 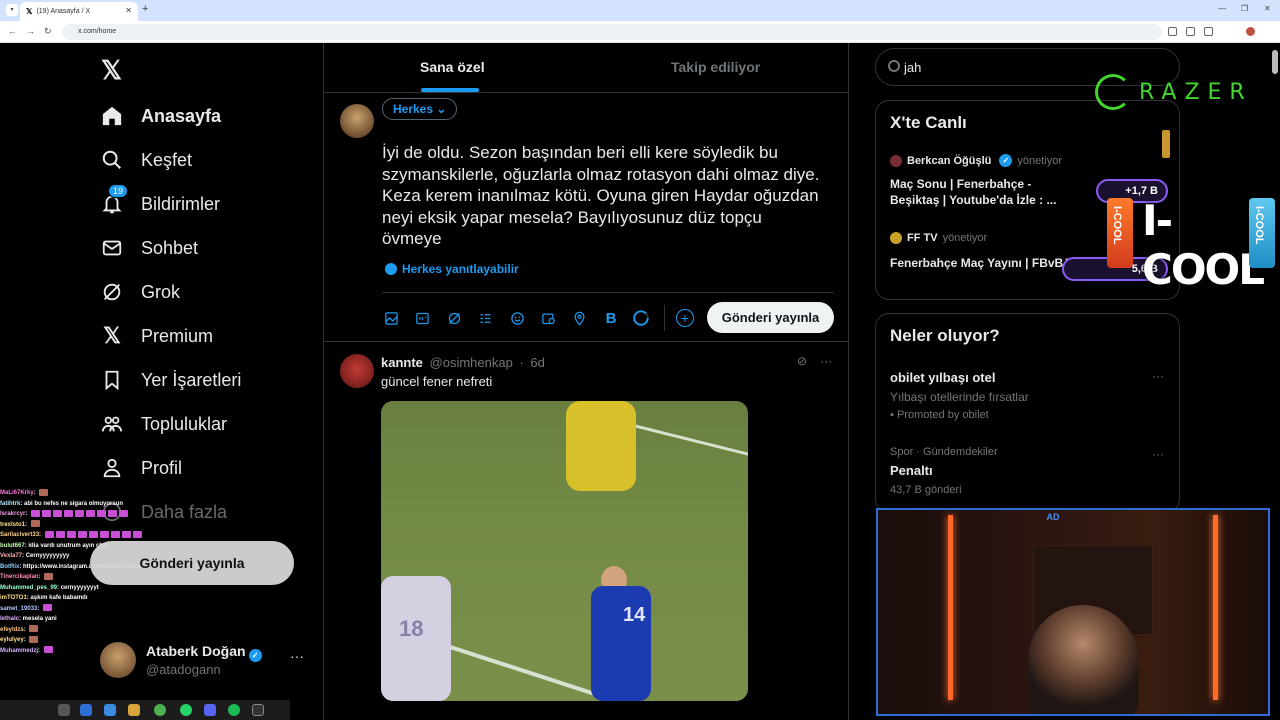 I want to click on trend-title: obilet yılbaşı otel, so click(x=942, y=377).